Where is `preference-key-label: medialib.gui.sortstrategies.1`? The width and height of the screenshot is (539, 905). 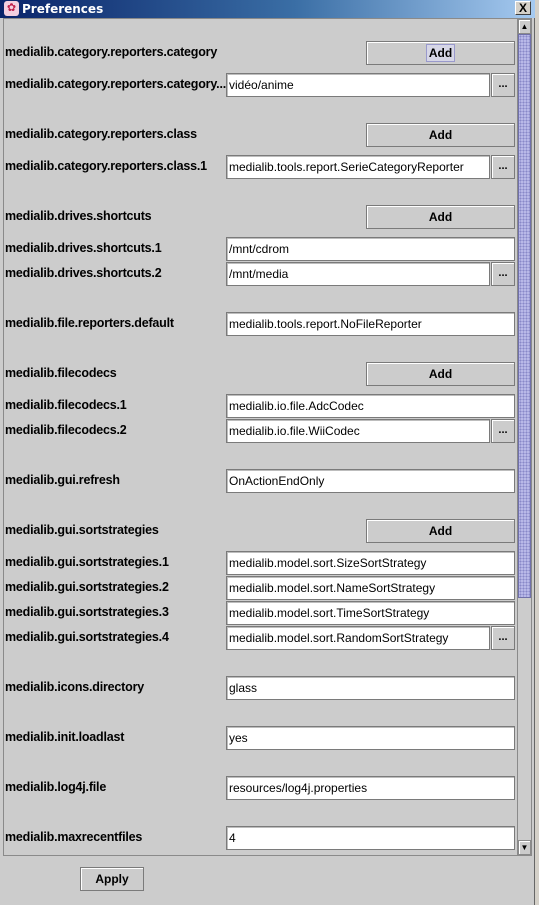 preference-key-label: medialib.gui.sortstrategies.1 is located at coordinates (87, 562).